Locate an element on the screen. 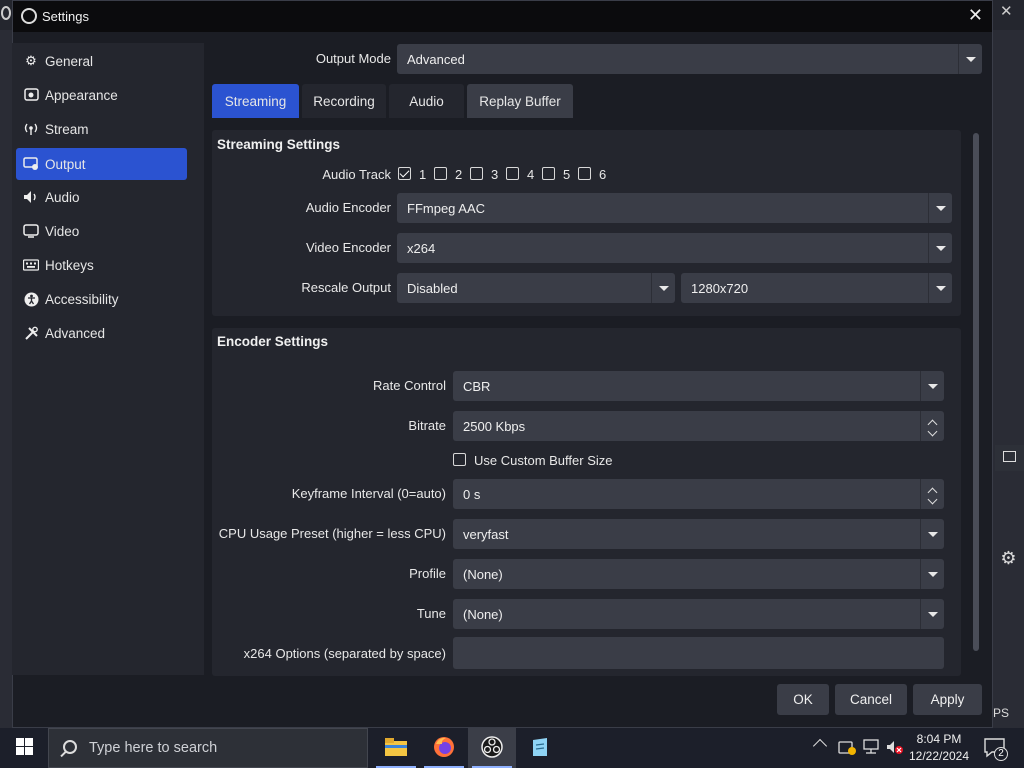 Image resolution: width=1024 pixels, height=768 pixels. taskbar-firefox is located at coordinates (444, 748).